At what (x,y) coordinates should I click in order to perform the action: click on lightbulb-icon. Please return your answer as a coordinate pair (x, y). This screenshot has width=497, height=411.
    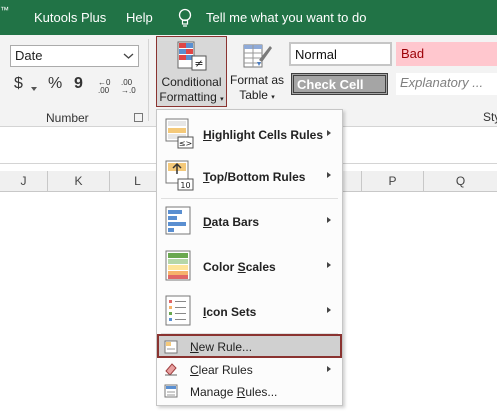
    Looking at the image, I should click on (185, 17).